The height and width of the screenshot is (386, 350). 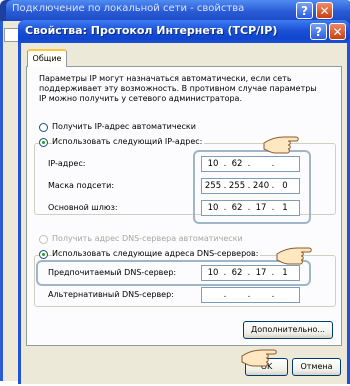 I want to click on alternate-dns-field: . . ., so click(x=250, y=295).